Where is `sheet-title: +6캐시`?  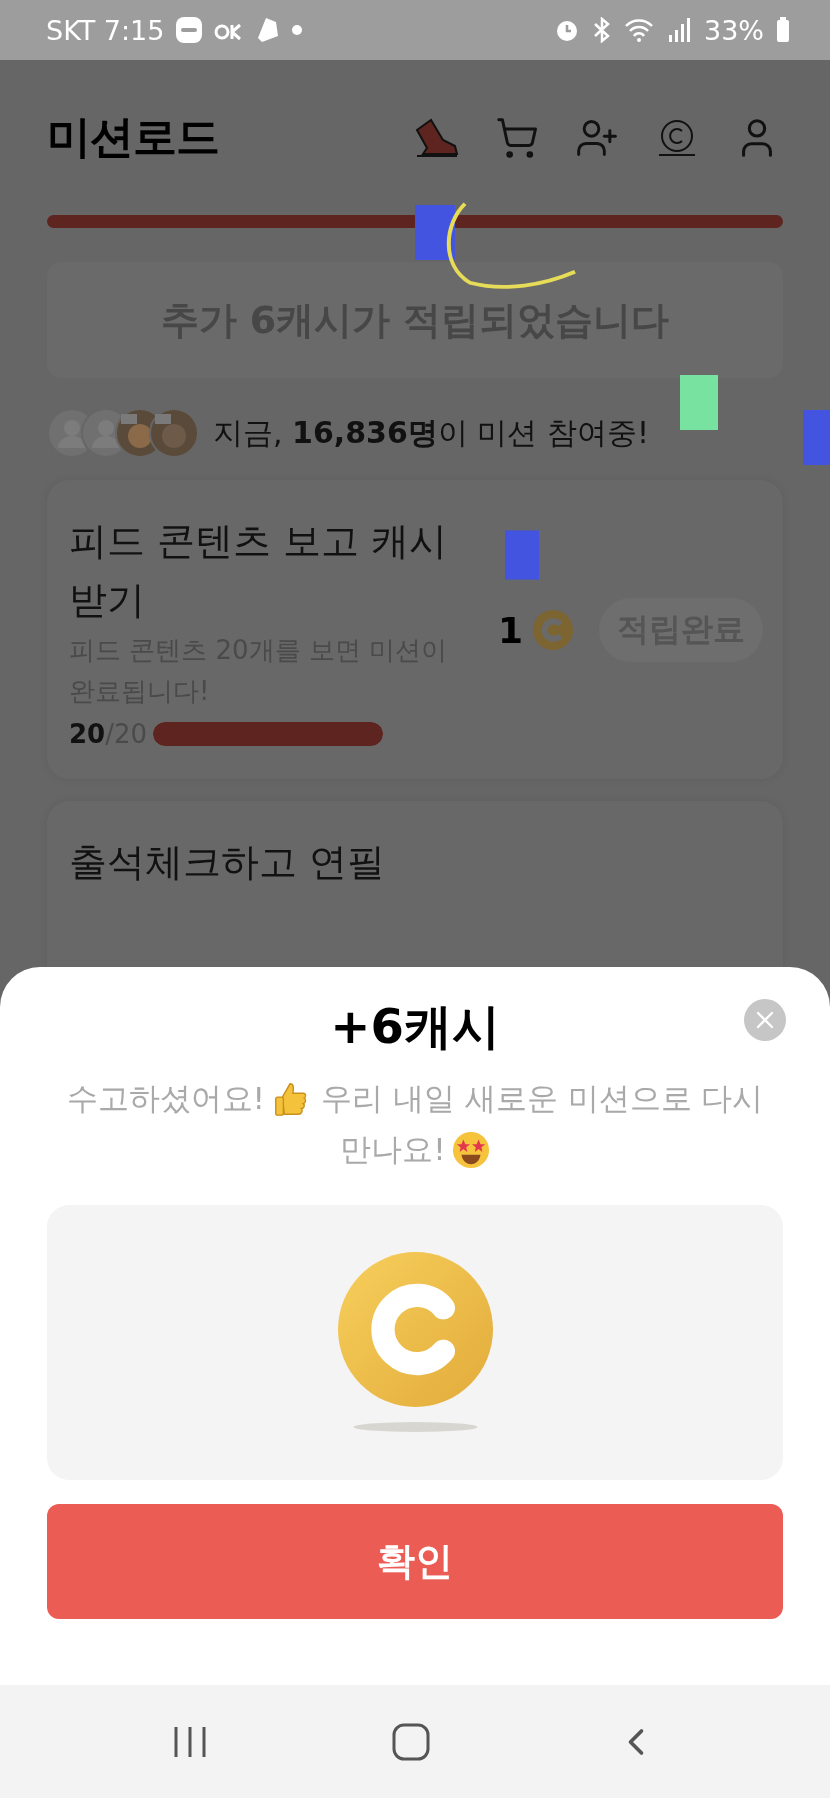 sheet-title: +6캐시 is located at coordinates (415, 1026).